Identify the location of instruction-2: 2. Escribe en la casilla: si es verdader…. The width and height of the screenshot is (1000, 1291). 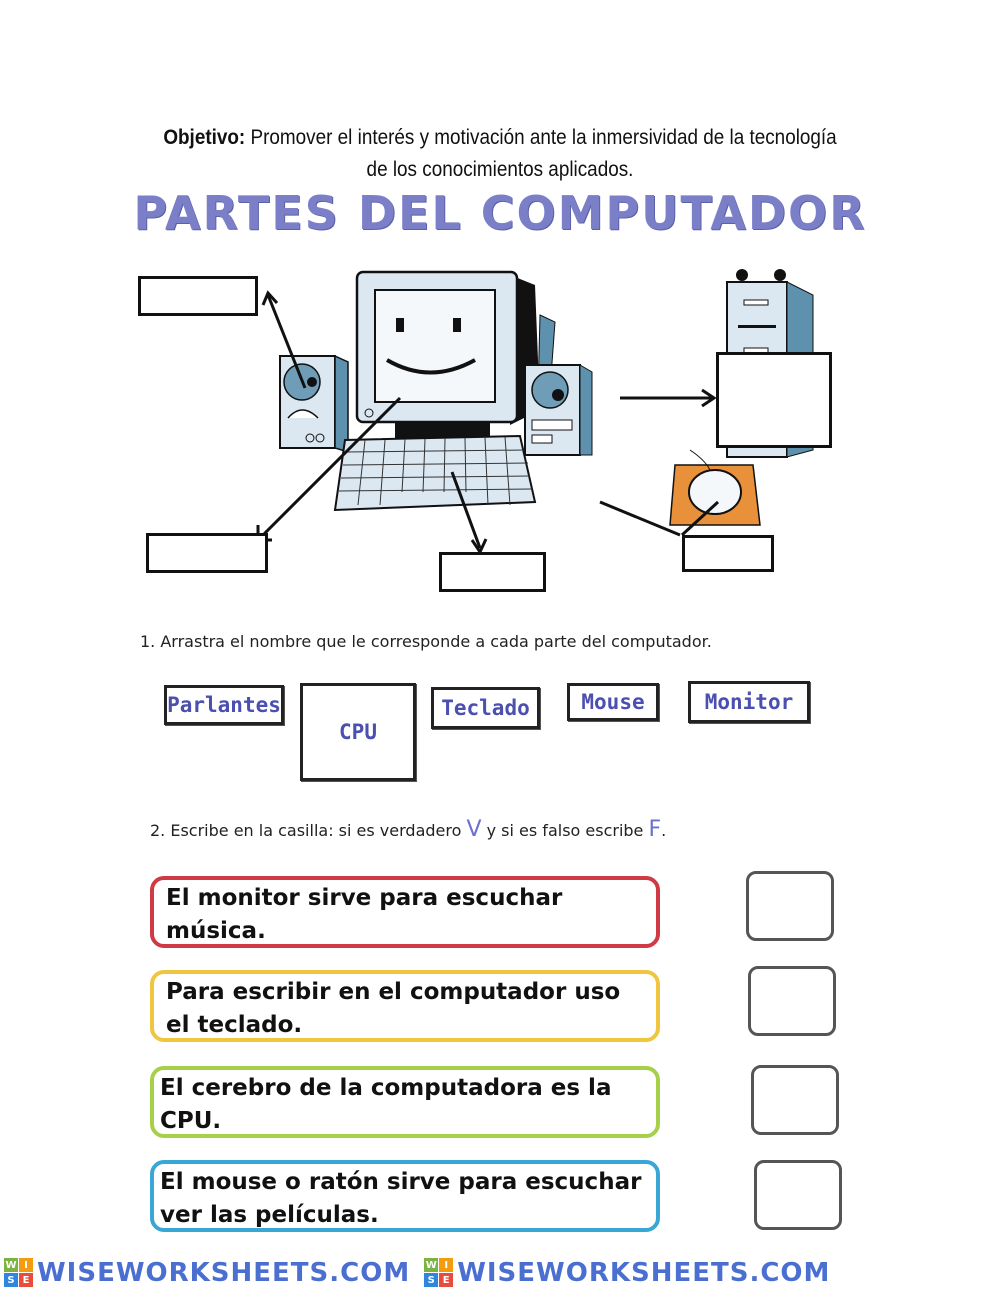
(408, 829).